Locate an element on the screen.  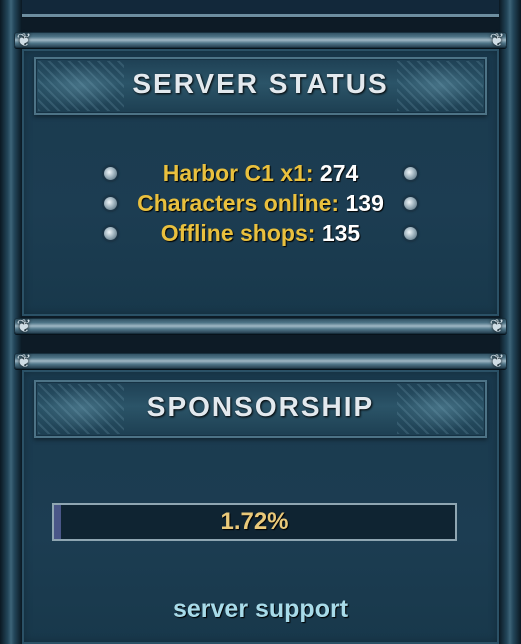
server-support-link: server support is located at coordinates (260, 609).